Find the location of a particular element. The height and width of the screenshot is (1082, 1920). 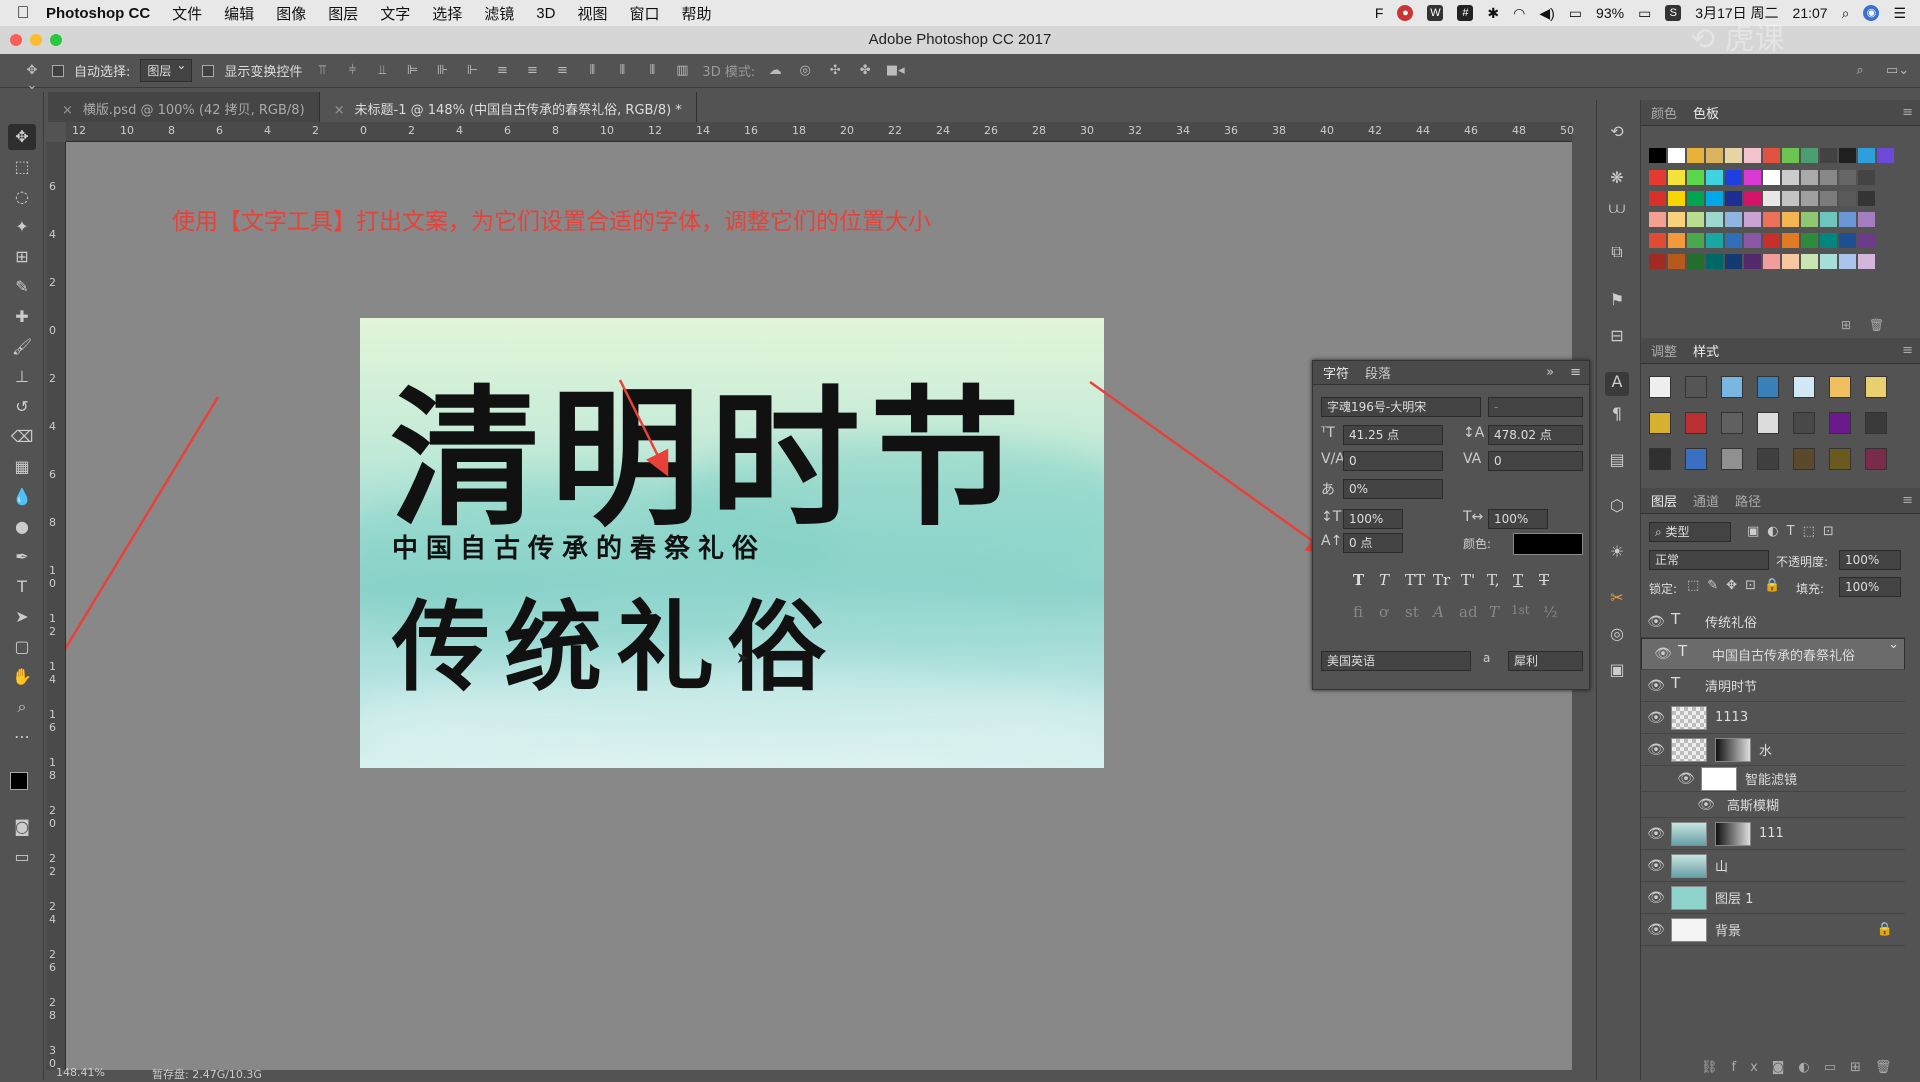

3d-roll-icon: ◎ is located at coordinates (805, 71).